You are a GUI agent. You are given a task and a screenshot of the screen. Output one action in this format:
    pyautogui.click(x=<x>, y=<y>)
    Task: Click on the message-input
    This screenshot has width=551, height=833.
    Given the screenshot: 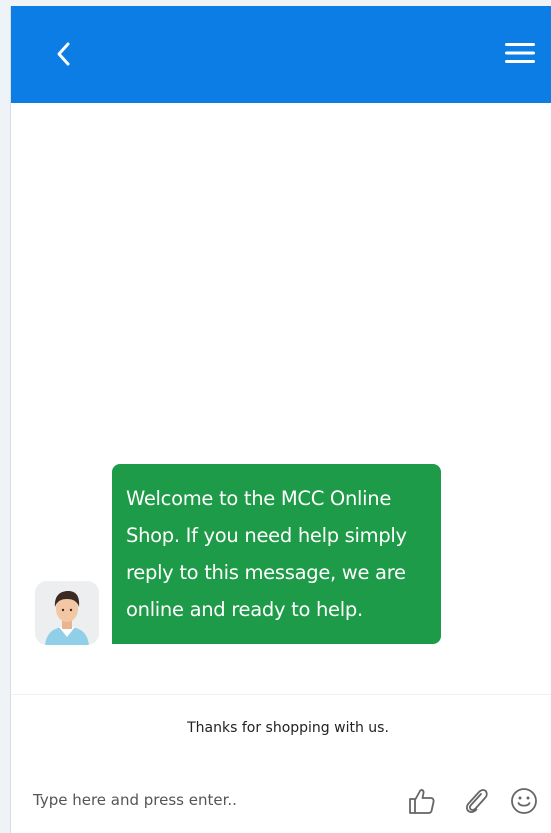 What is the action you would take?
    pyautogui.click(x=213, y=800)
    